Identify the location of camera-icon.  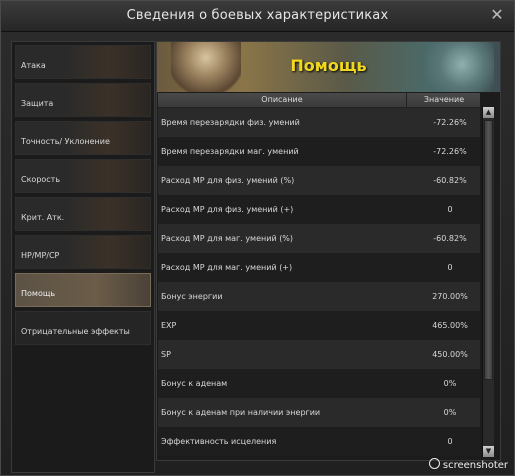
(434, 463).